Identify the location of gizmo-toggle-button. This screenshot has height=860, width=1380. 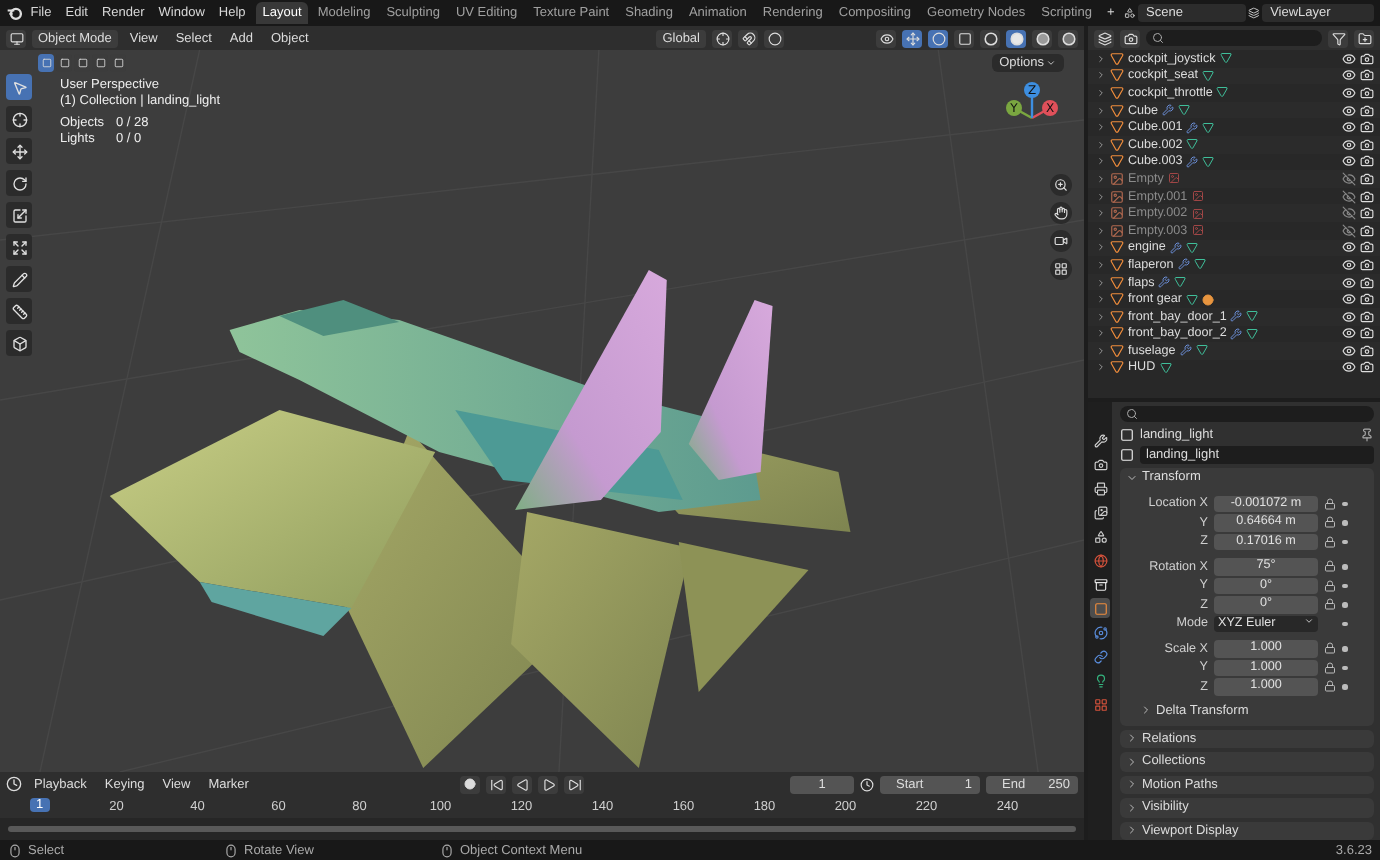
(912, 38).